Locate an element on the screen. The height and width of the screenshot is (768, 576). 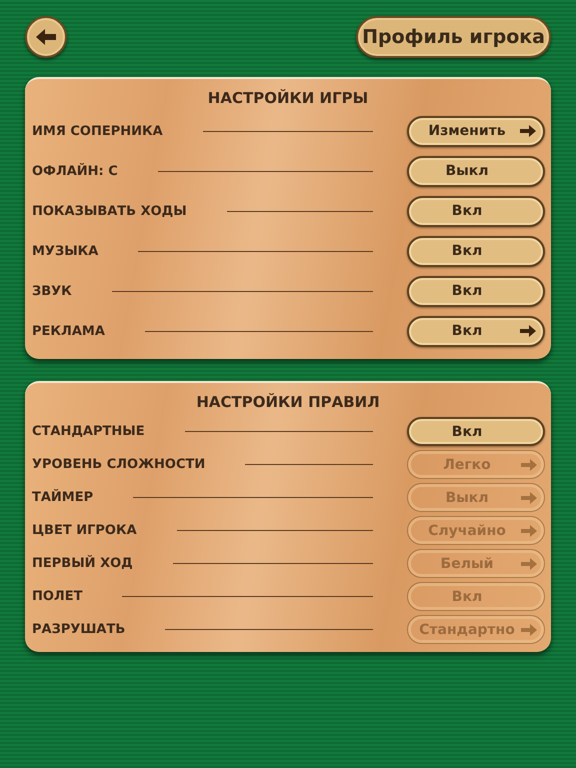
setting-button: Выкл is located at coordinates (476, 171).